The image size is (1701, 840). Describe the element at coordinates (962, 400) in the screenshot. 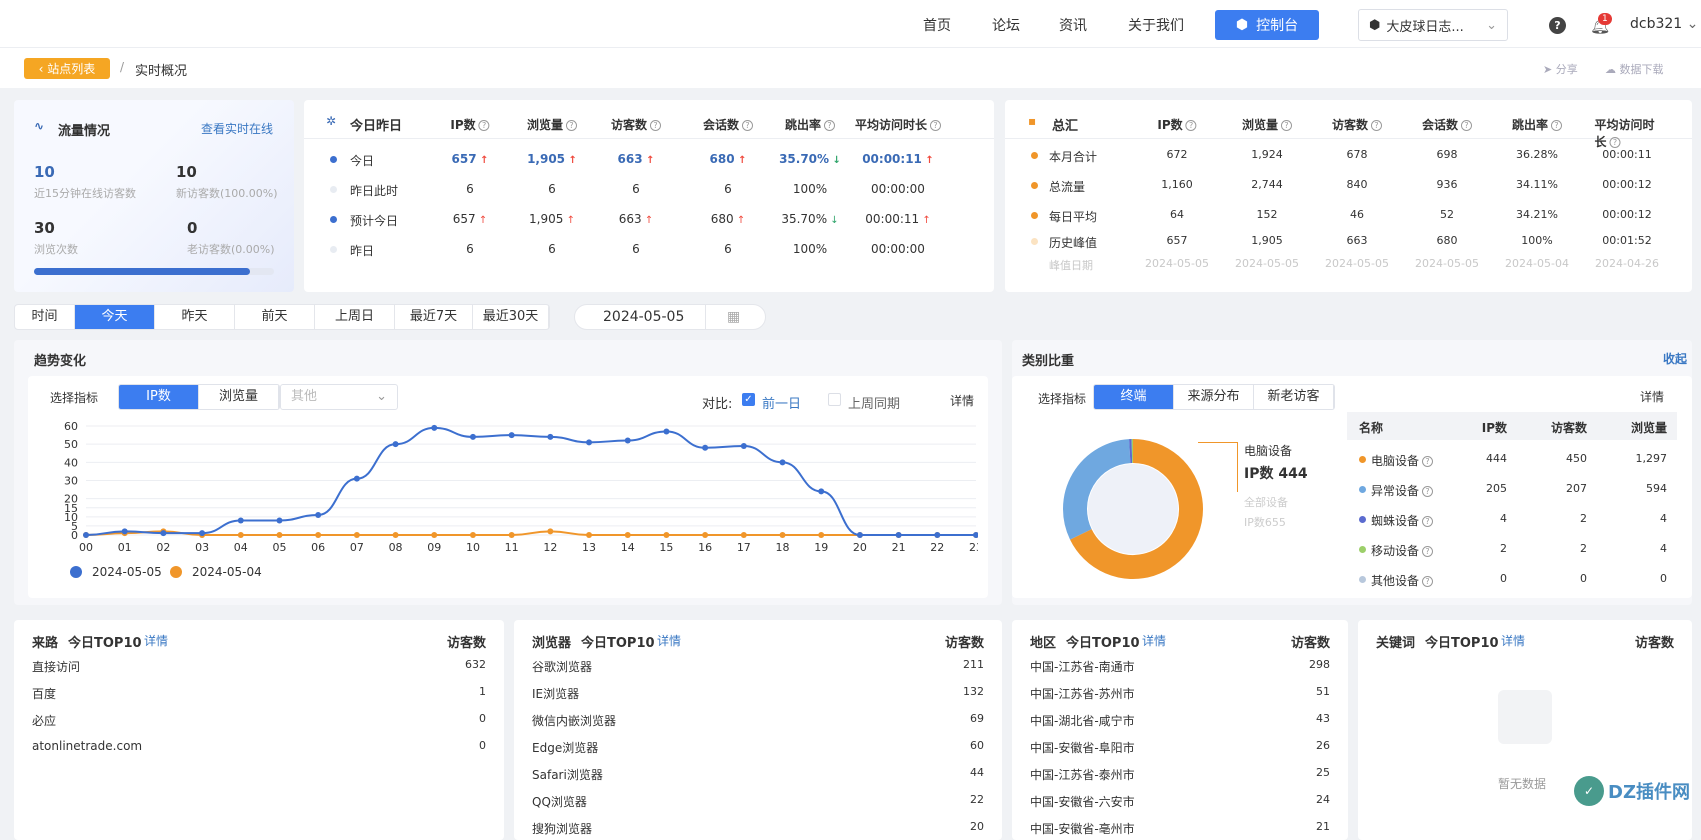

I see `trend-detail-link: 详情` at that location.